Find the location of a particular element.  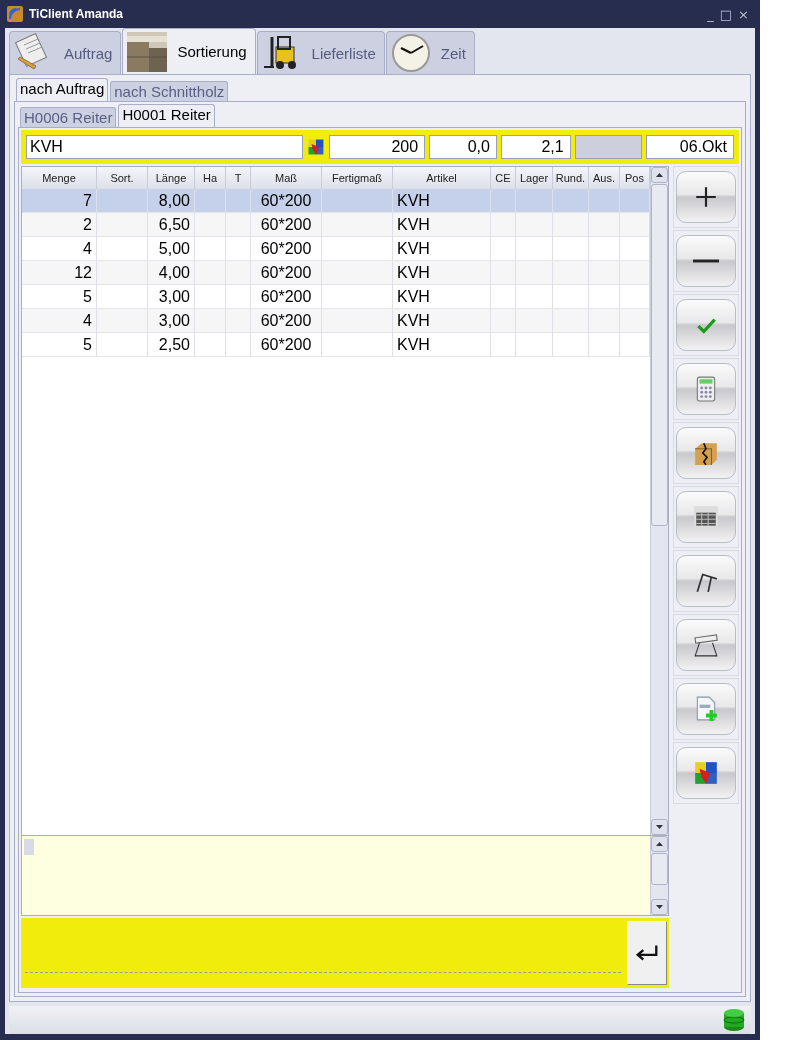

window-control: × is located at coordinates (743, 14).